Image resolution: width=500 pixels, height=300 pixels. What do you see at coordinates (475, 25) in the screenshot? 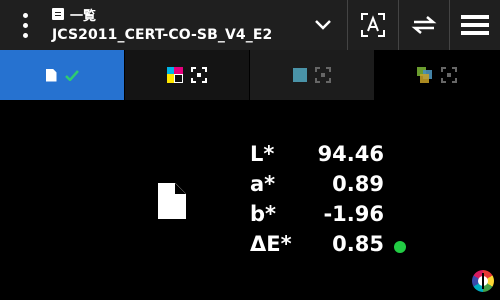
I see `hamburger-menu-icon` at bounding box center [475, 25].